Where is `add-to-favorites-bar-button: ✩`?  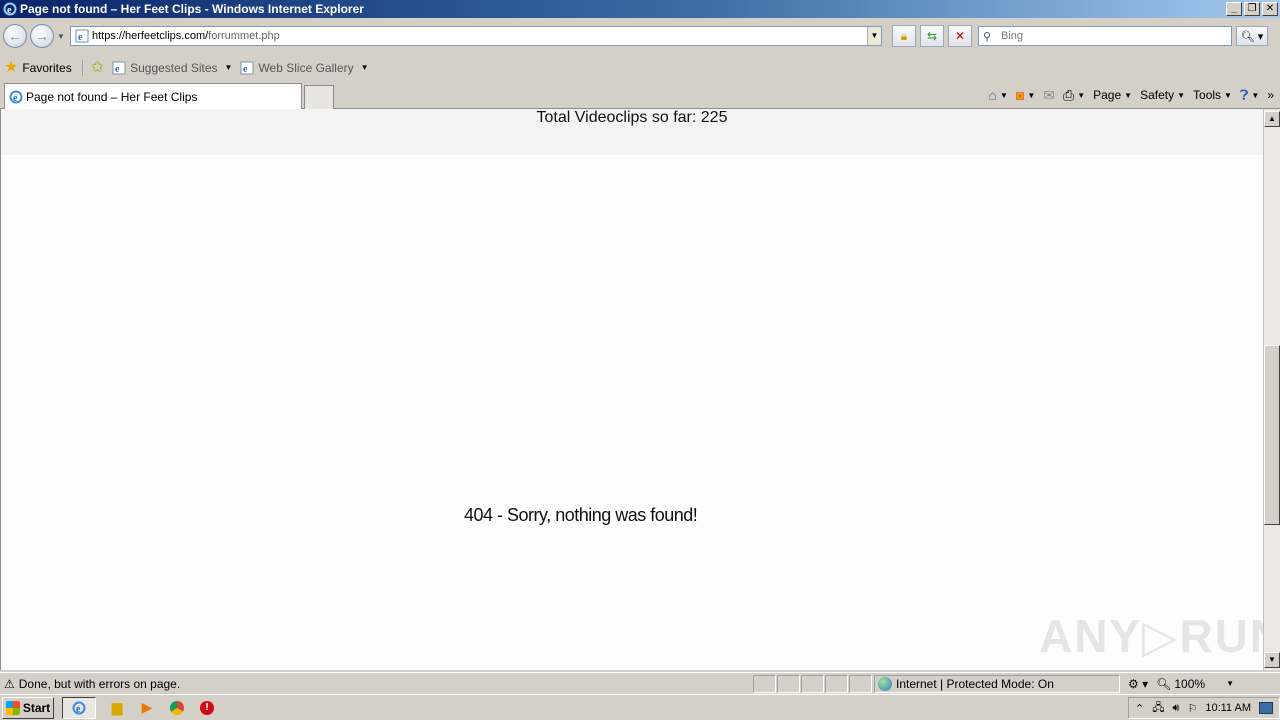 add-to-favorites-bar-button: ✩ is located at coordinates (97, 67).